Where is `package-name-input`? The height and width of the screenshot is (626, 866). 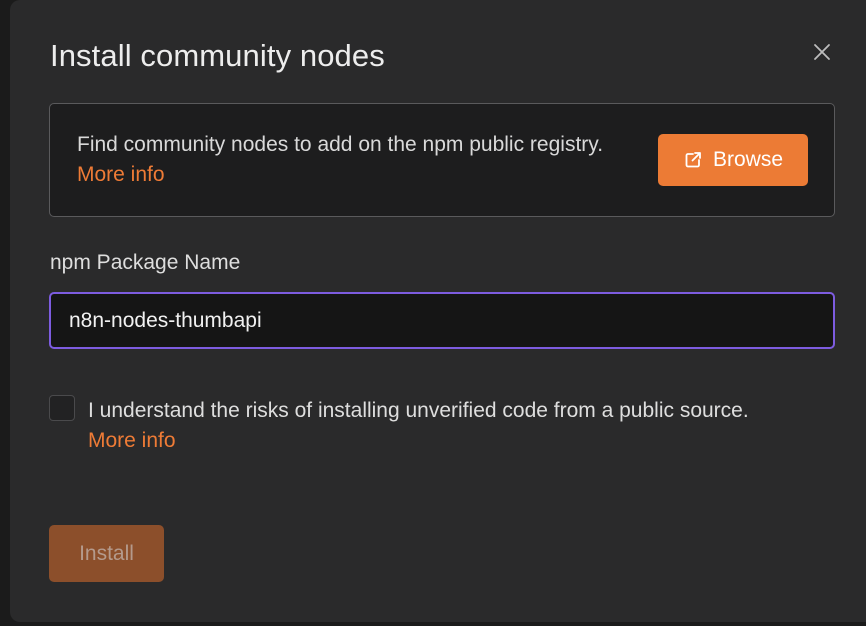
package-name-input is located at coordinates (442, 320).